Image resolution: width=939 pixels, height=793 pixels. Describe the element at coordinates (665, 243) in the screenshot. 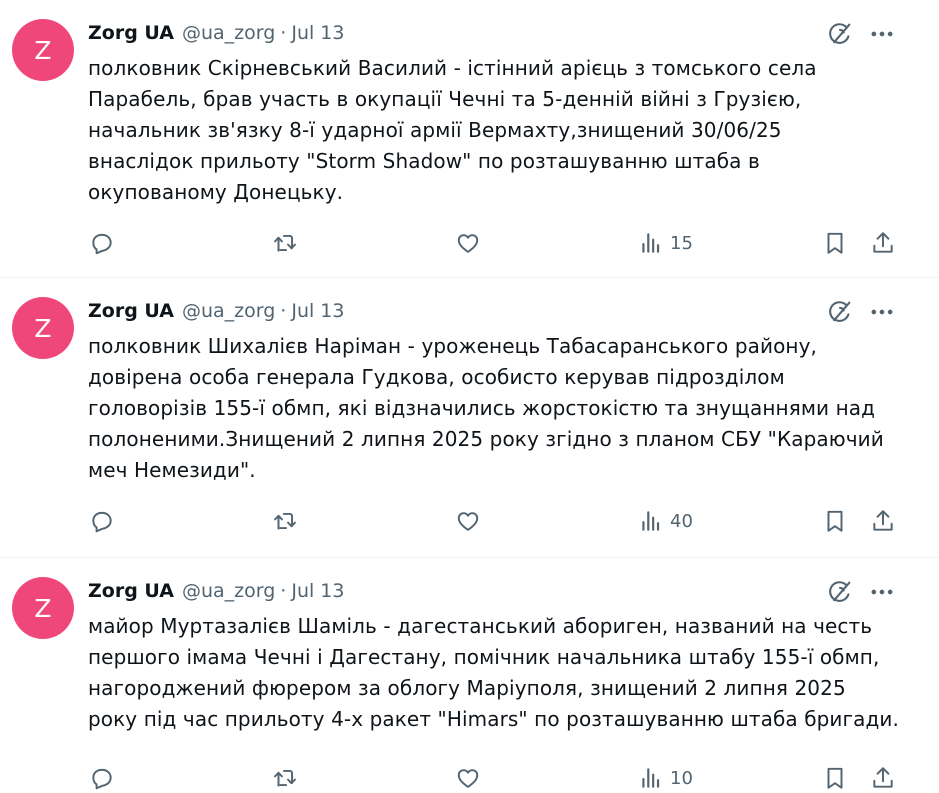

I see `views-button: 15` at that location.